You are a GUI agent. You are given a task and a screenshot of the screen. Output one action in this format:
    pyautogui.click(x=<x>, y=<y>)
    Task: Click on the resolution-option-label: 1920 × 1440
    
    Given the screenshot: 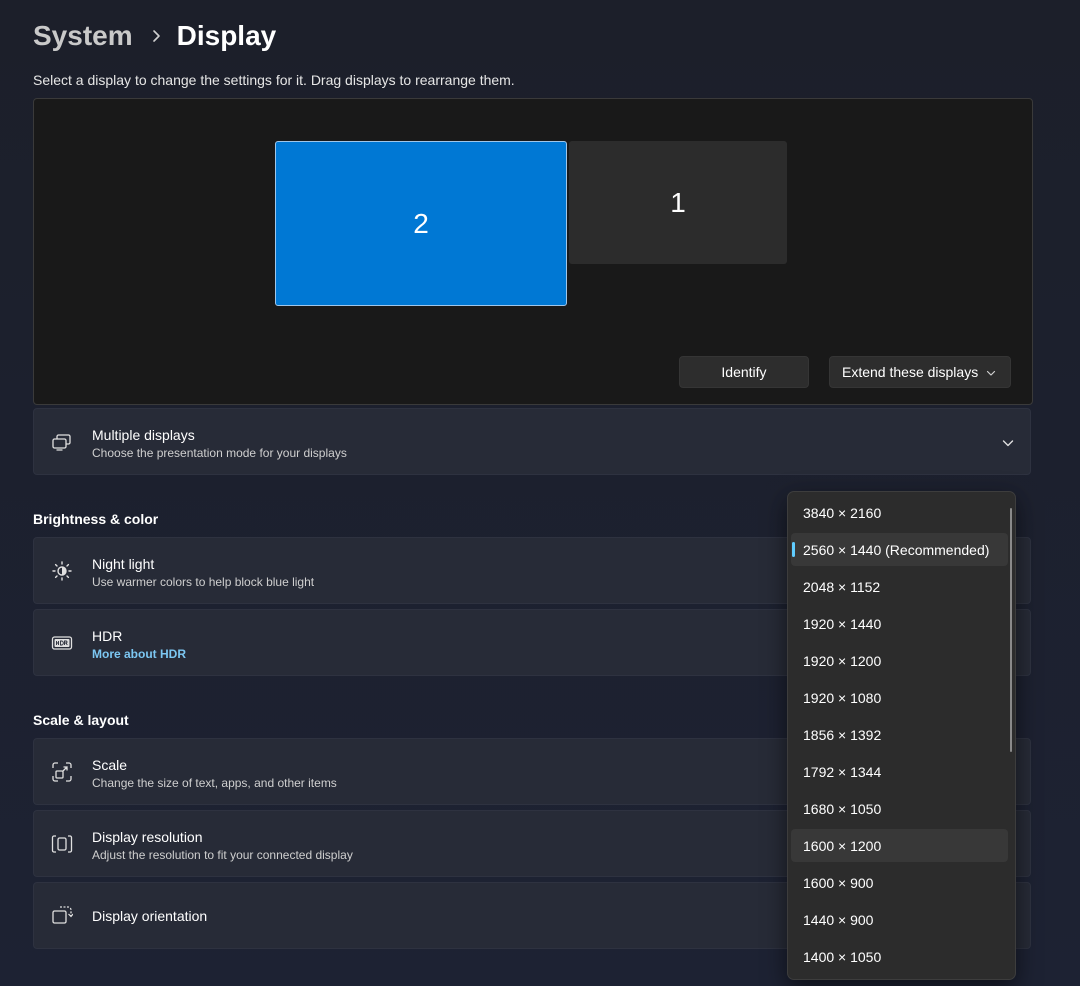 What is the action you would take?
    pyautogui.click(x=842, y=623)
    